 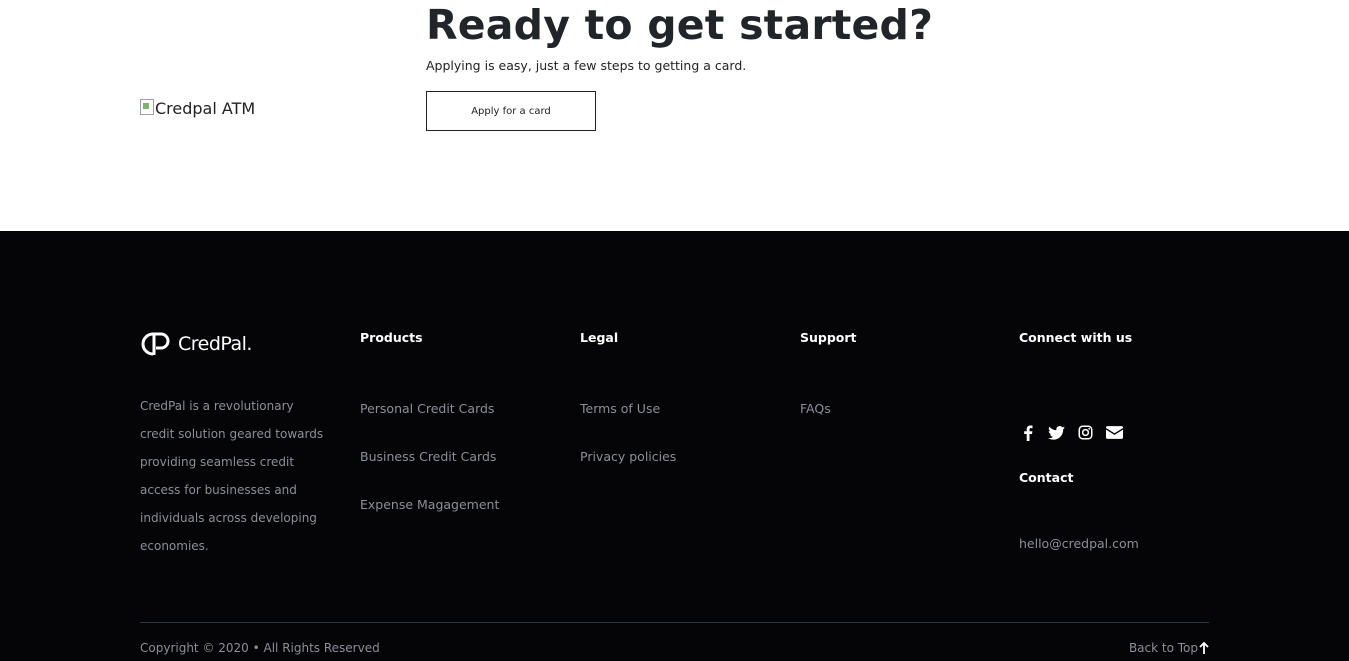 What do you see at coordinates (1204, 648) in the screenshot?
I see `arrow-up-icon` at bounding box center [1204, 648].